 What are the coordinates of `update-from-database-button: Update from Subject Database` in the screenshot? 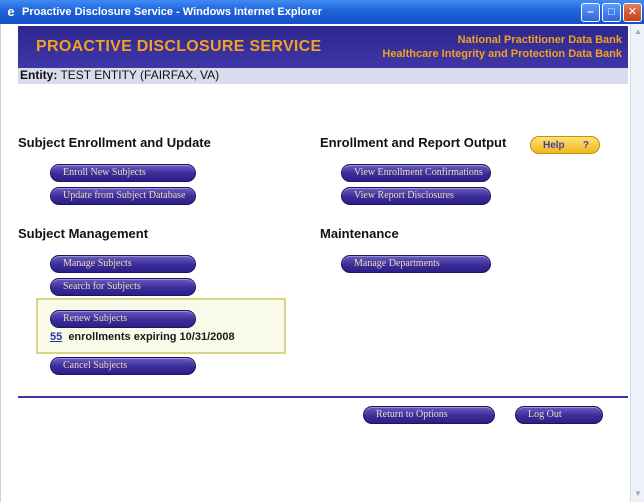 It's located at (123, 196).